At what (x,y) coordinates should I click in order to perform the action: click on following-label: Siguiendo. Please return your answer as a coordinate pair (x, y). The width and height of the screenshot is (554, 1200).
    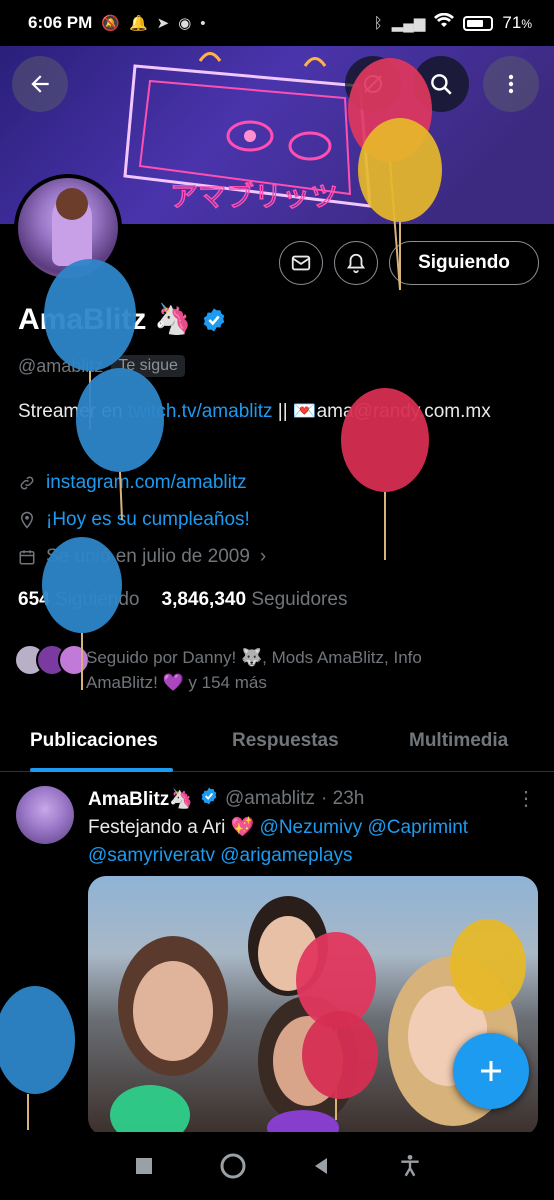
    Looking at the image, I should click on (97, 599).